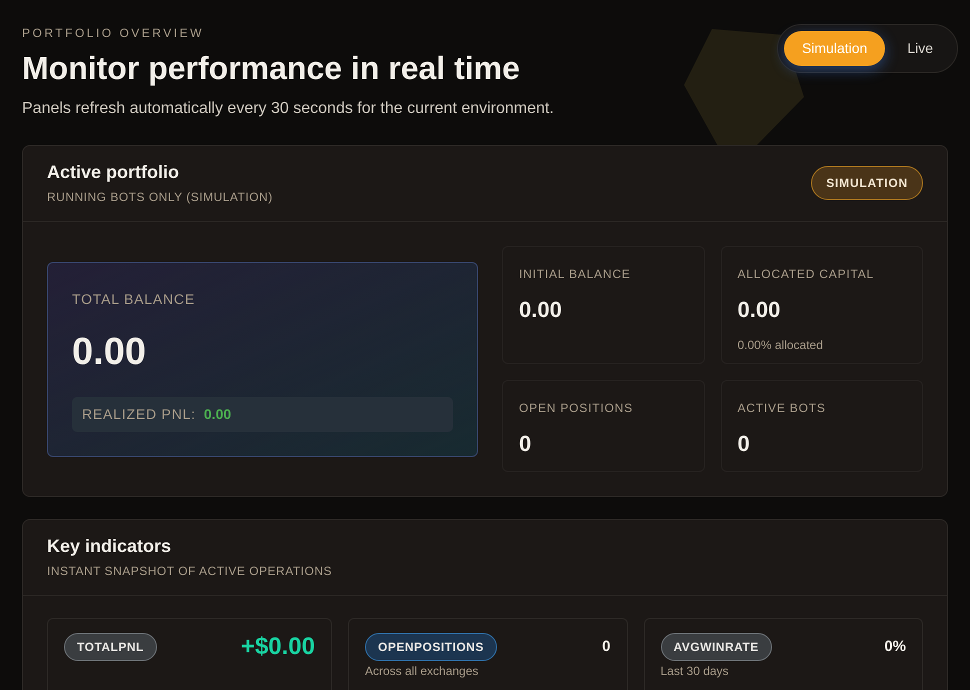 Image resolution: width=970 pixels, height=690 pixels. I want to click on stat-label: INITIAL BALANCE, so click(575, 274).